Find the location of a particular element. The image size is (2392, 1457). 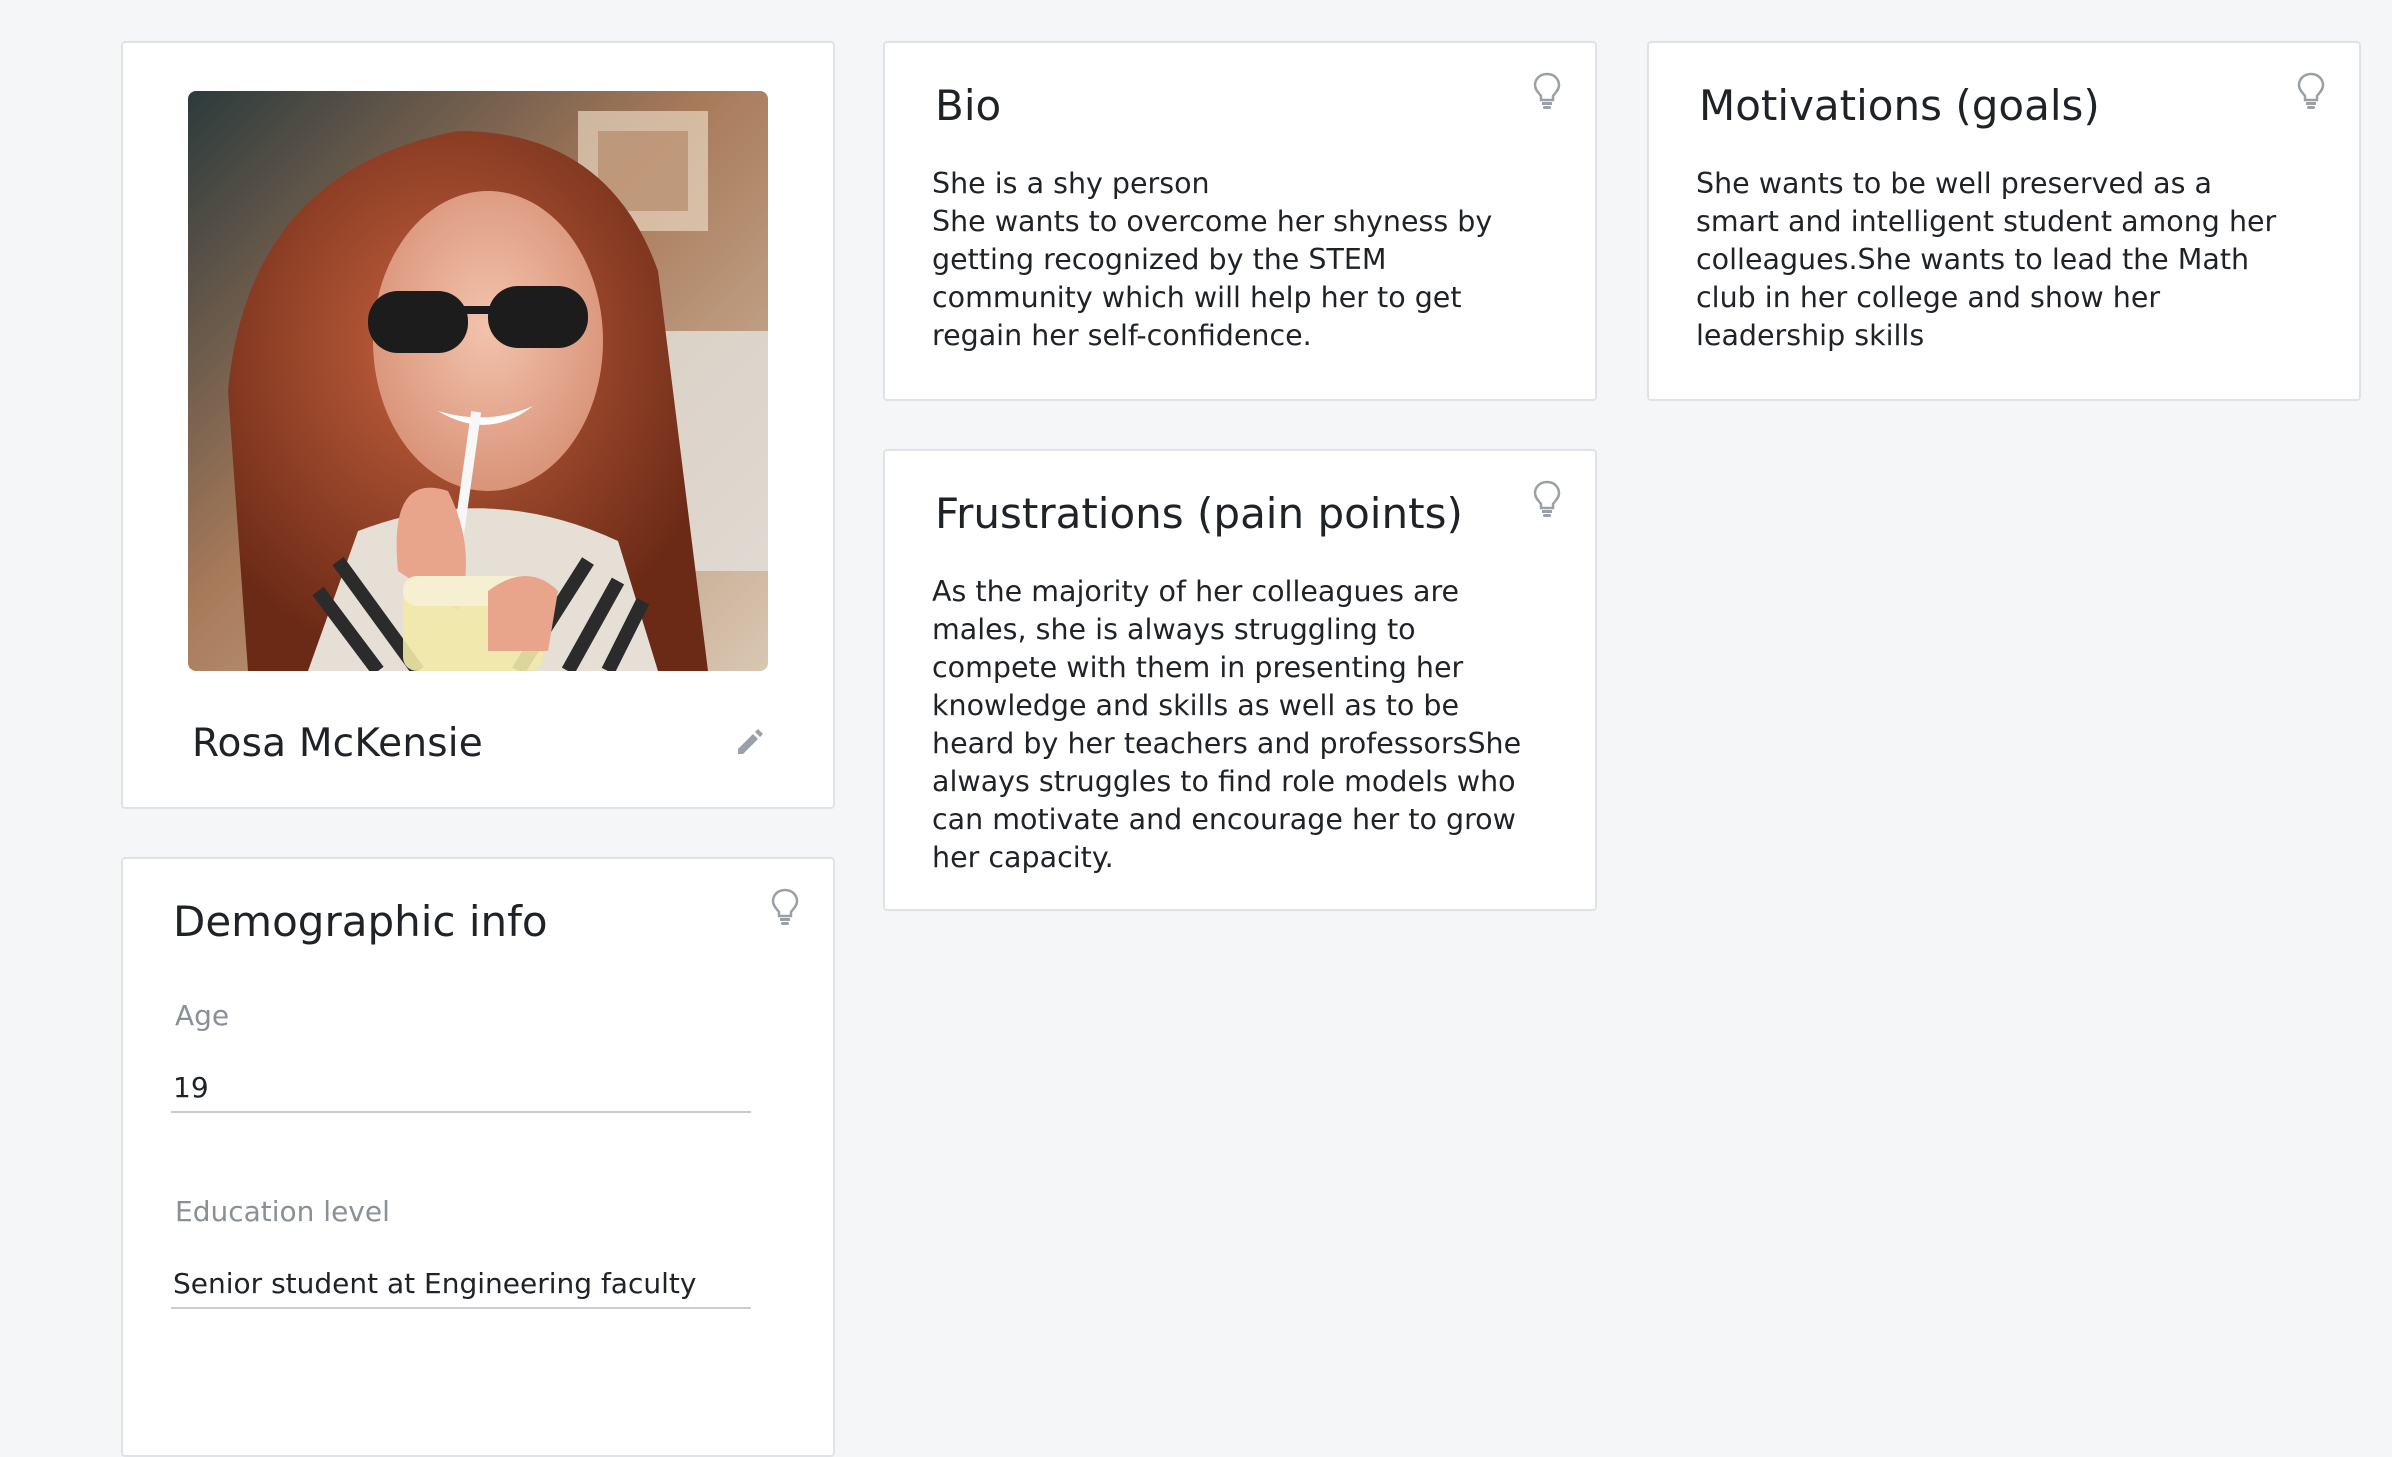

persona-name: Rosa McKensie is located at coordinates (338, 743).